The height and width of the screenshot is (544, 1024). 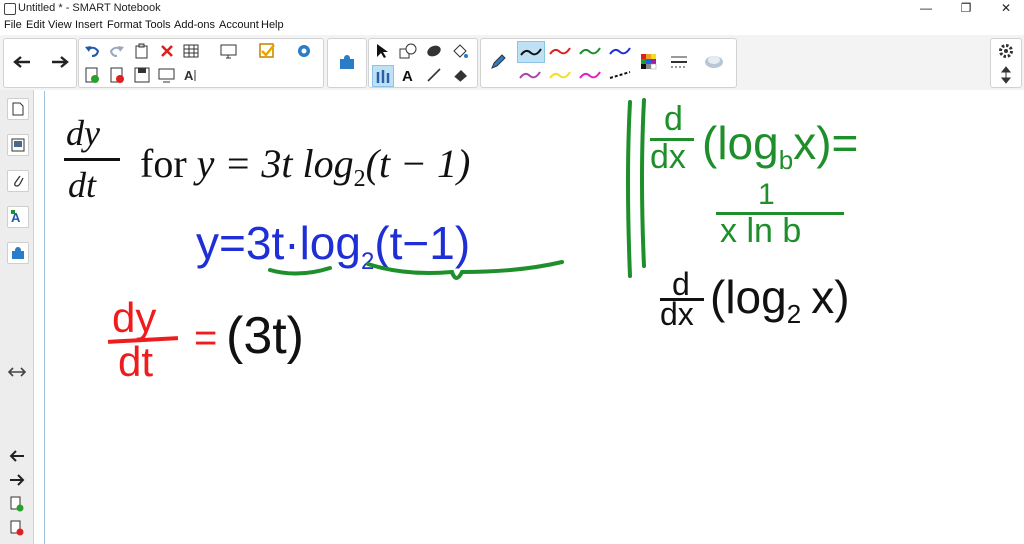 I want to click on forward-arrow-icon, so click(x=60, y=62).